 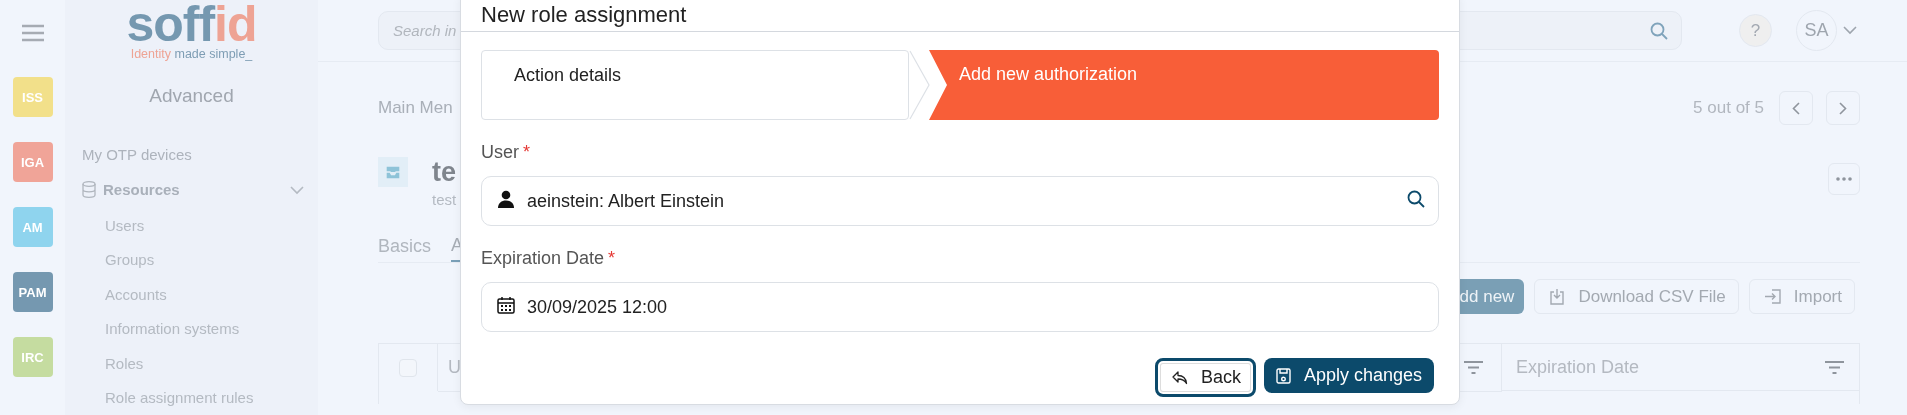 I want to click on back-button: Back, so click(x=1205, y=377).